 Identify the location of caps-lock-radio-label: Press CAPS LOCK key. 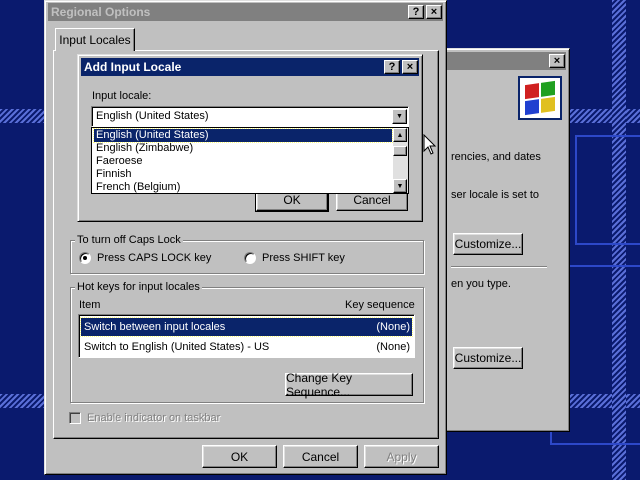
(154, 258).